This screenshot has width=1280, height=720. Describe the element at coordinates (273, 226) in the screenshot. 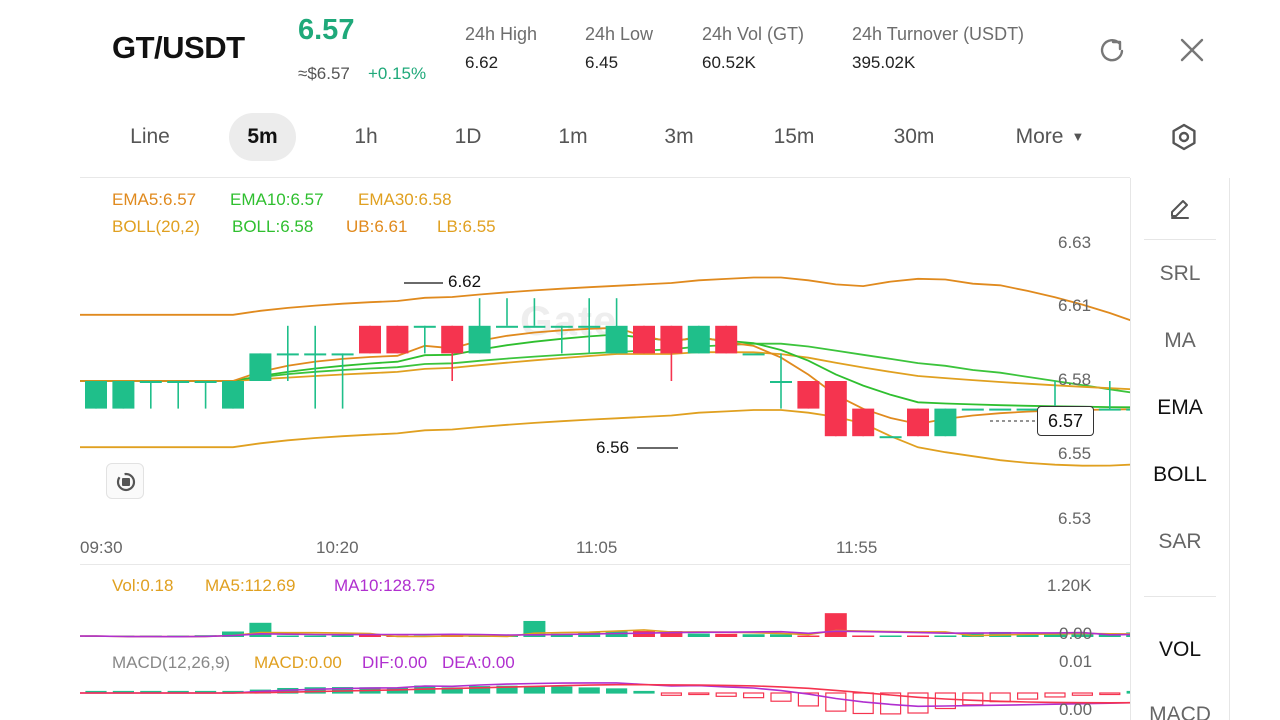

I see `legend-boll: BOLL:6.58` at that location.